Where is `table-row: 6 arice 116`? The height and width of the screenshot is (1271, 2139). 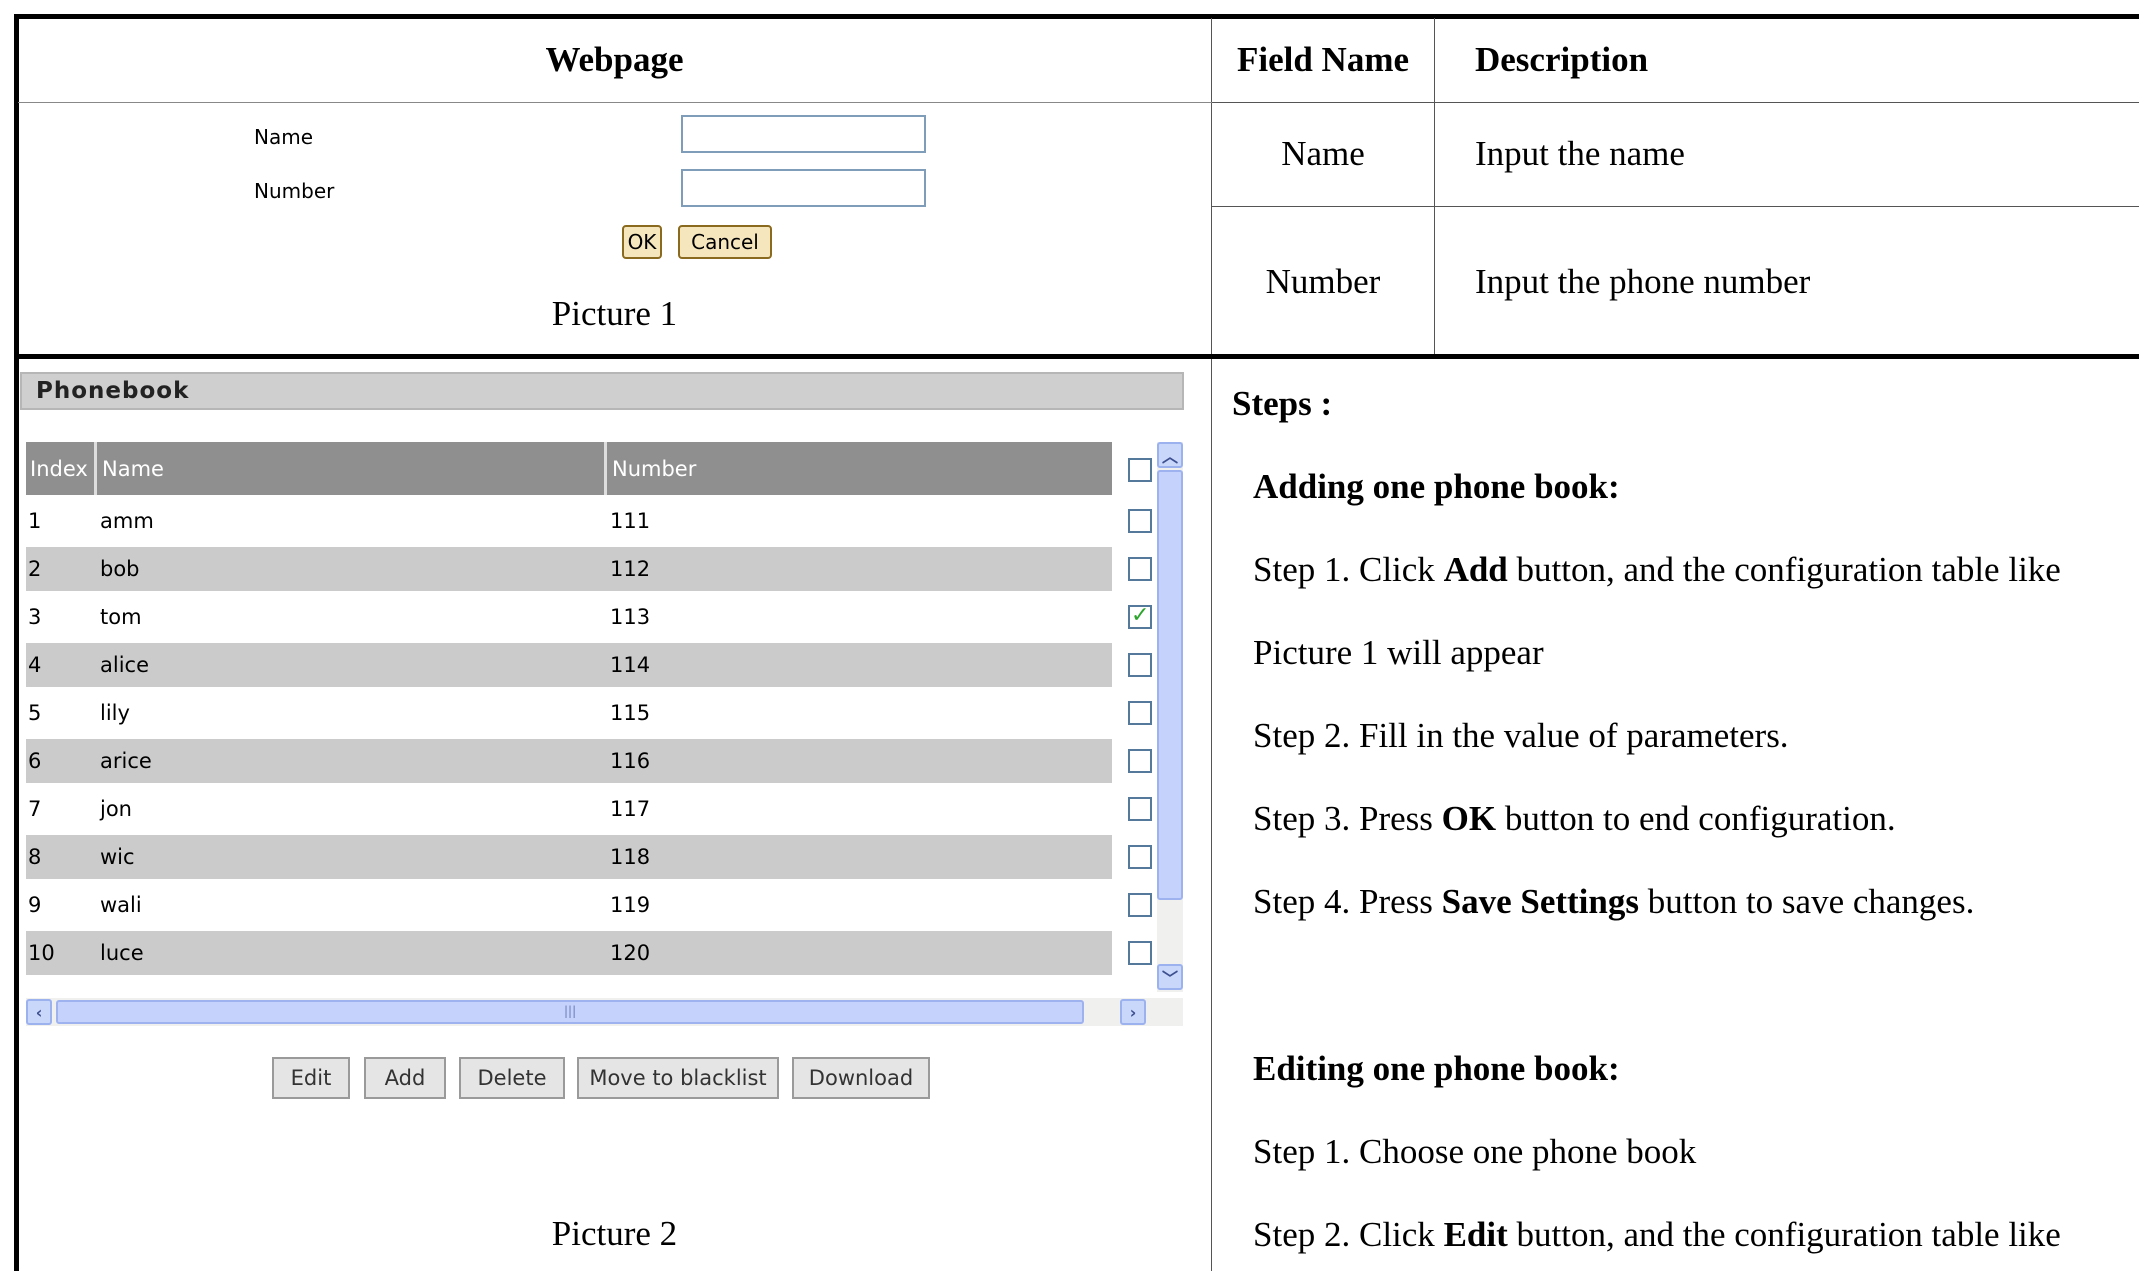 table-row: 6 arice 116 is located at coordinates (593, 761).